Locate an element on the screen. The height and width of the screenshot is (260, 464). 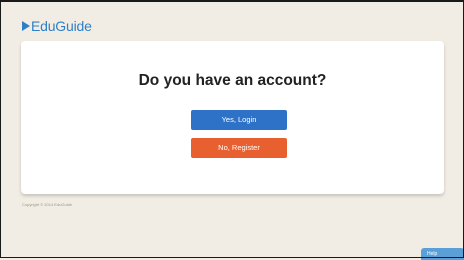
copyright-text: Copyright © 2014 EduGuide is located at coordinates (47, 204).